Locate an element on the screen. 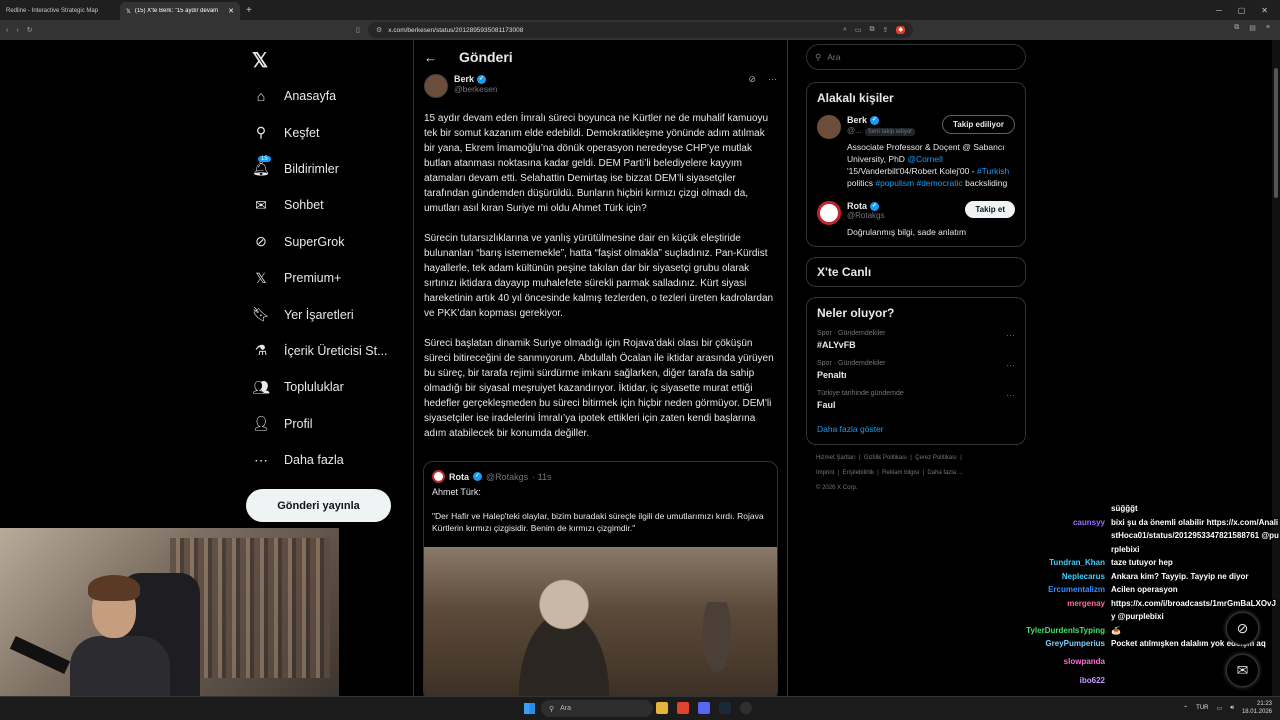 The height and width of the screenshot is (720, 1280). trend-item: Spor · Gündemdekiler Penaltı ··· is located at coordinates (916, 370).